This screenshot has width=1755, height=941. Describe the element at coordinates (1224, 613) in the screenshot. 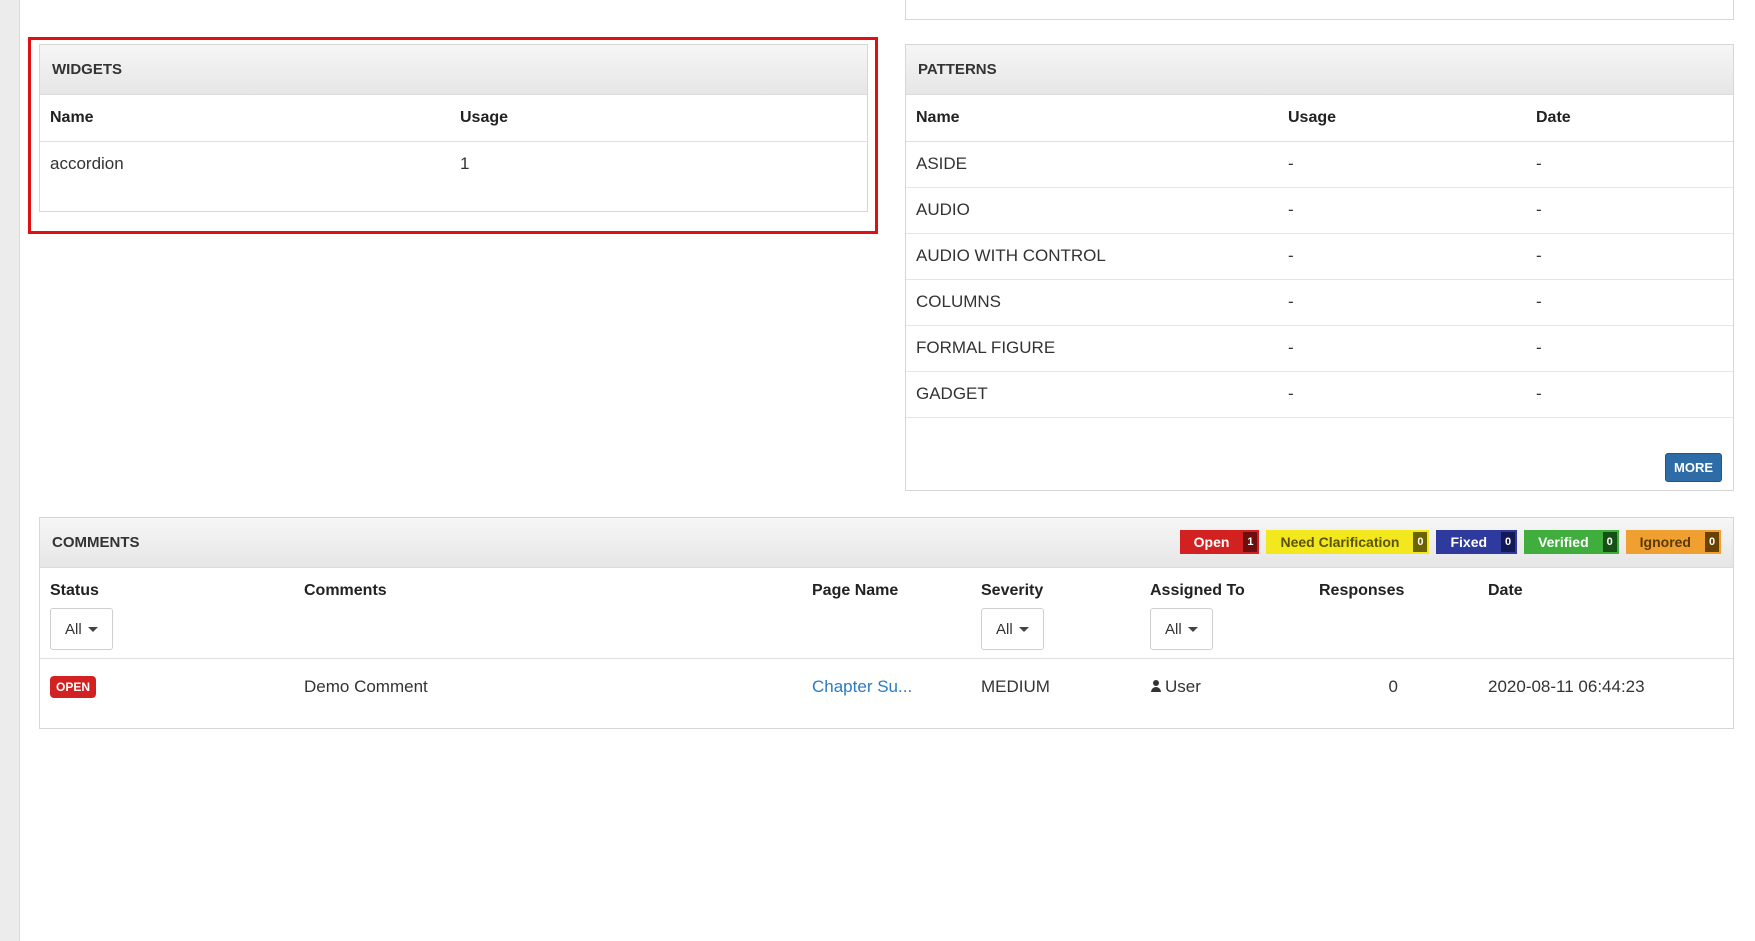

I see `column-header-assigned-to: Assigned To All` at that location.